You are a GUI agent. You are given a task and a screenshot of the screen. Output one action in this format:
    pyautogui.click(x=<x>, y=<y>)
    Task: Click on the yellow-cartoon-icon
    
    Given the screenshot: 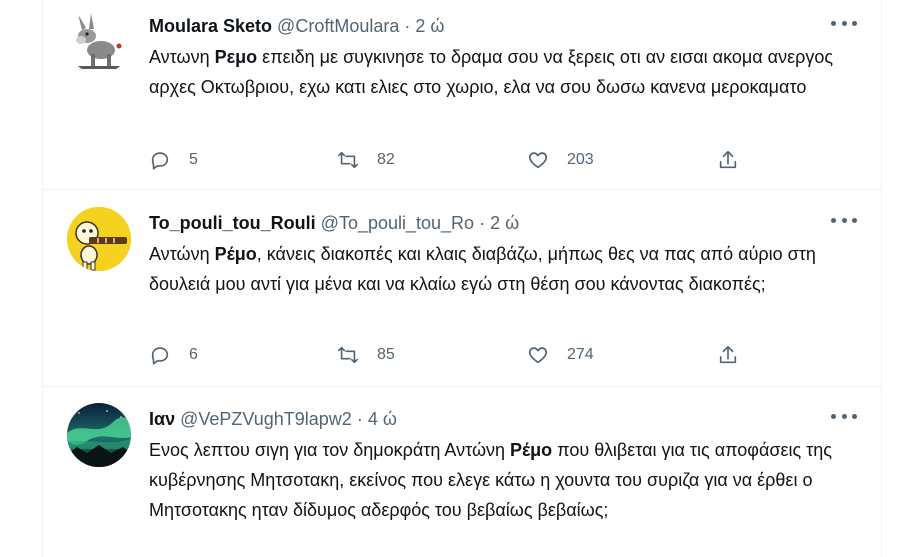 What is the action you would take?
    pyautogui.click(x=99, y=239)
    